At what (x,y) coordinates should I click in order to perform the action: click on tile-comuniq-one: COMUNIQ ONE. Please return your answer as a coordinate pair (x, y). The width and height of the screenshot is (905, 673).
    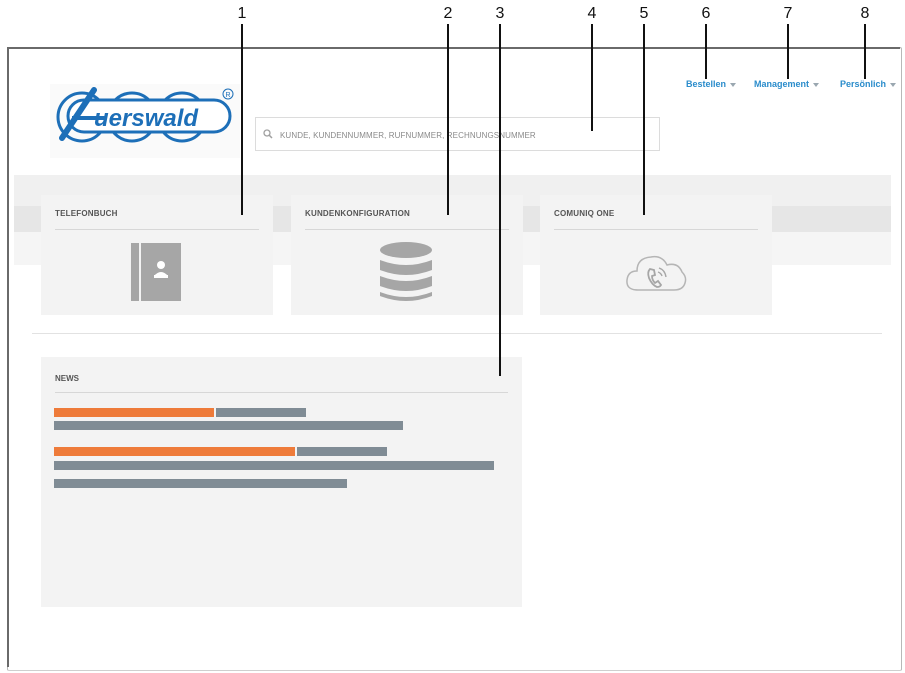
    Looking at the image, I should click on (656, 255).